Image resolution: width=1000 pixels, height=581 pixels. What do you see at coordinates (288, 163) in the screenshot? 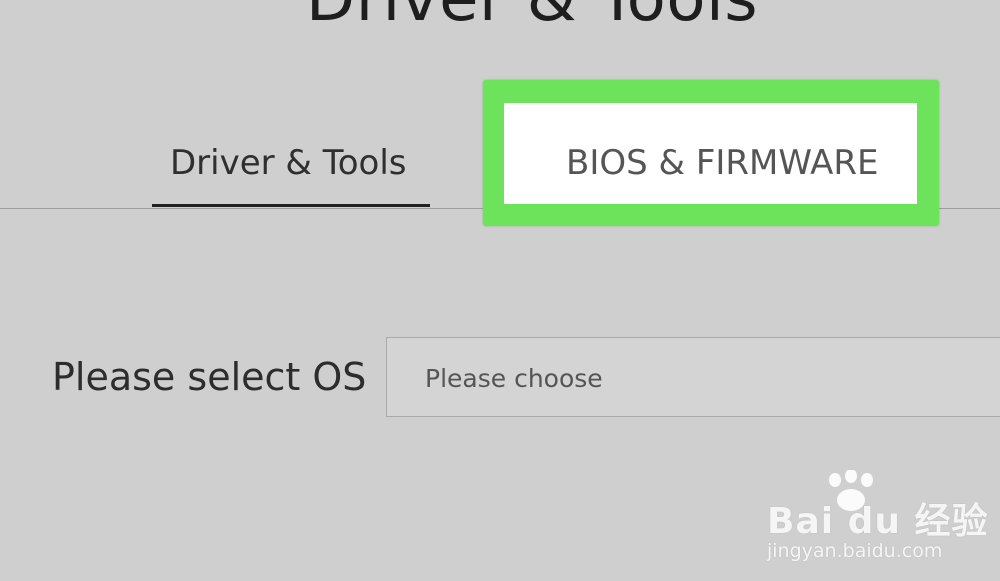
I see `tab-driver-tools: Driver & Tools` at bounding box center [288, 163].